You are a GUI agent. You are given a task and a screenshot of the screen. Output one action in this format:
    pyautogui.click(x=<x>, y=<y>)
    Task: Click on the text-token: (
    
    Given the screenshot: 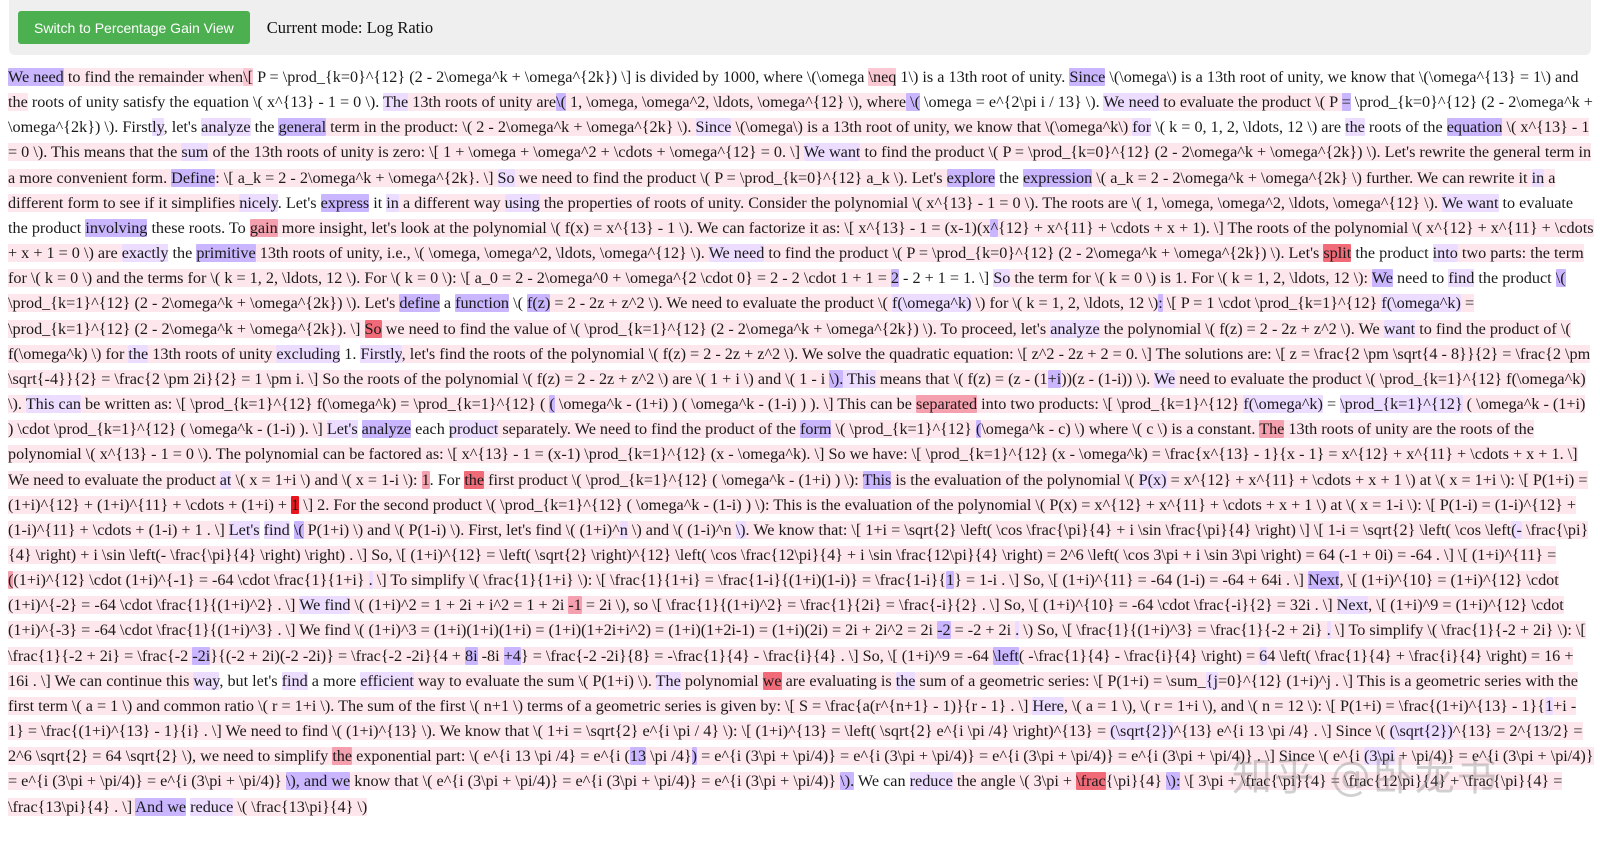 What is the action you would take?
    pyautogui.click(x=552, y=404)
    